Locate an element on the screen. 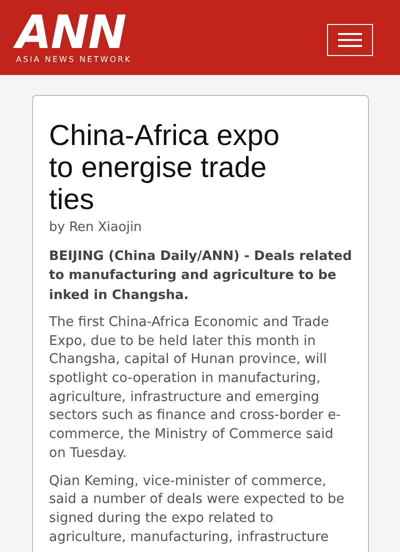 This screenshot has width=400, height=552. menu-button is located at coordinates (350, 40).